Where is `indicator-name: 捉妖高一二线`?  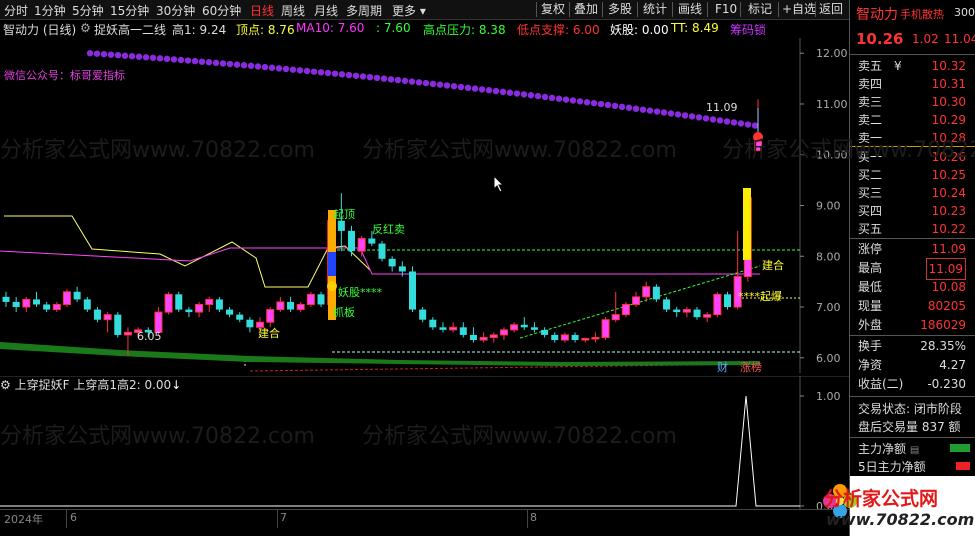 indicator-name: 捉妖高一二线 is located at coordinates (130, 29).